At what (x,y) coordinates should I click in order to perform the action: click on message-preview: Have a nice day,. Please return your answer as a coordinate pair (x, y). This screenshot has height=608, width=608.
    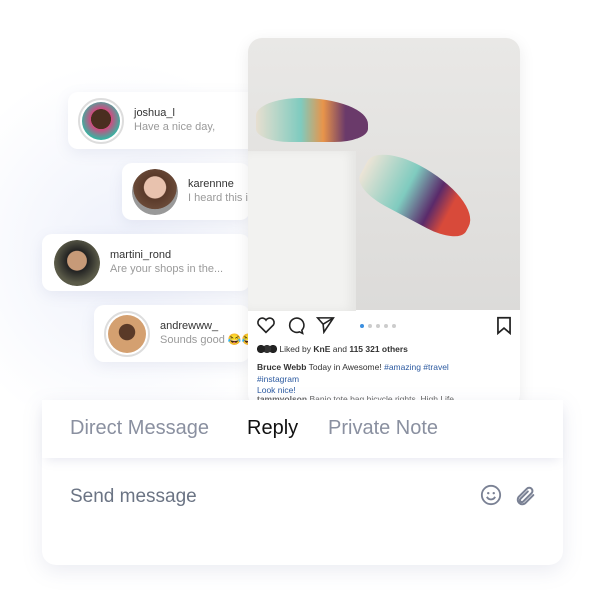
    Looking at the image, I should click on (175, 127).